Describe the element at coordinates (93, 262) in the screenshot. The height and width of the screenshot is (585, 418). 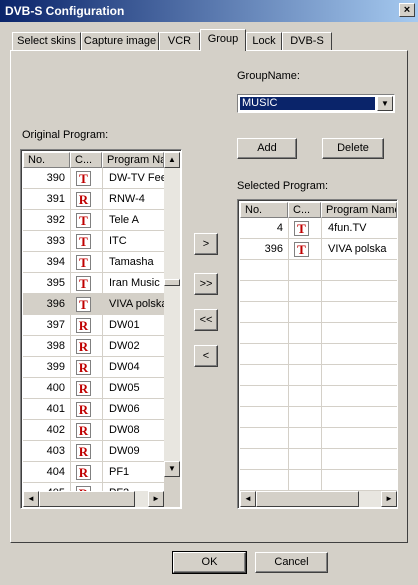
I see `table-row: 394 T Tamasha` at that location.